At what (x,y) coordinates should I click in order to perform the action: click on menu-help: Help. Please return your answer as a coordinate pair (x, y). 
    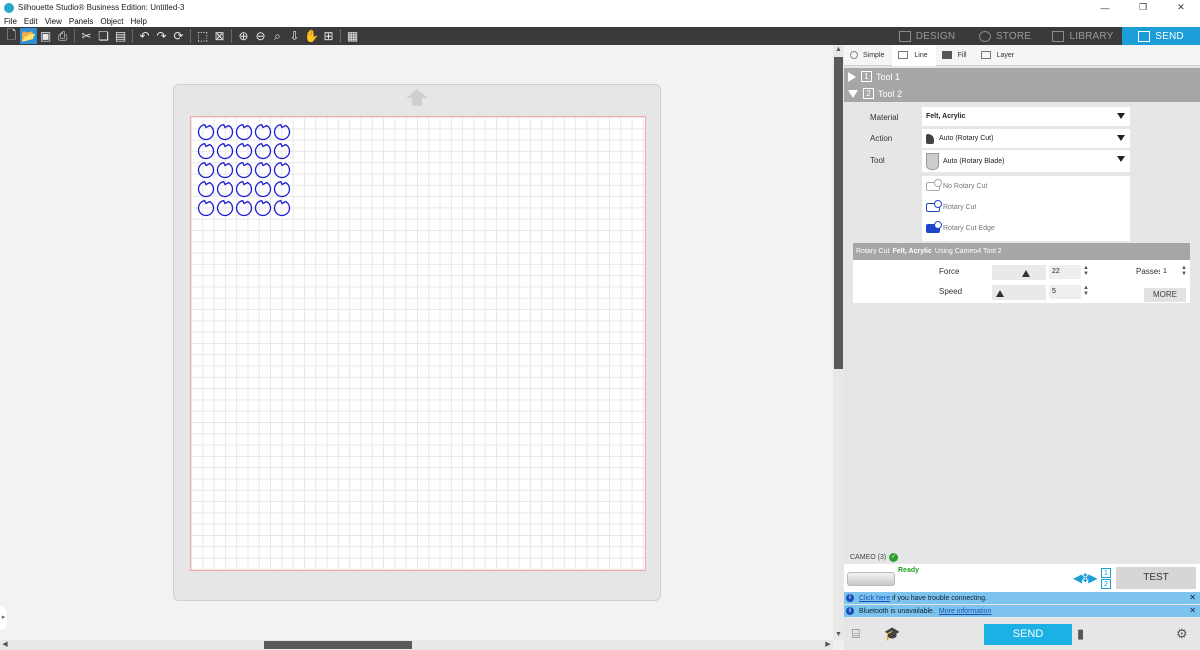
    Looking at the image, I should click on (138, 21).